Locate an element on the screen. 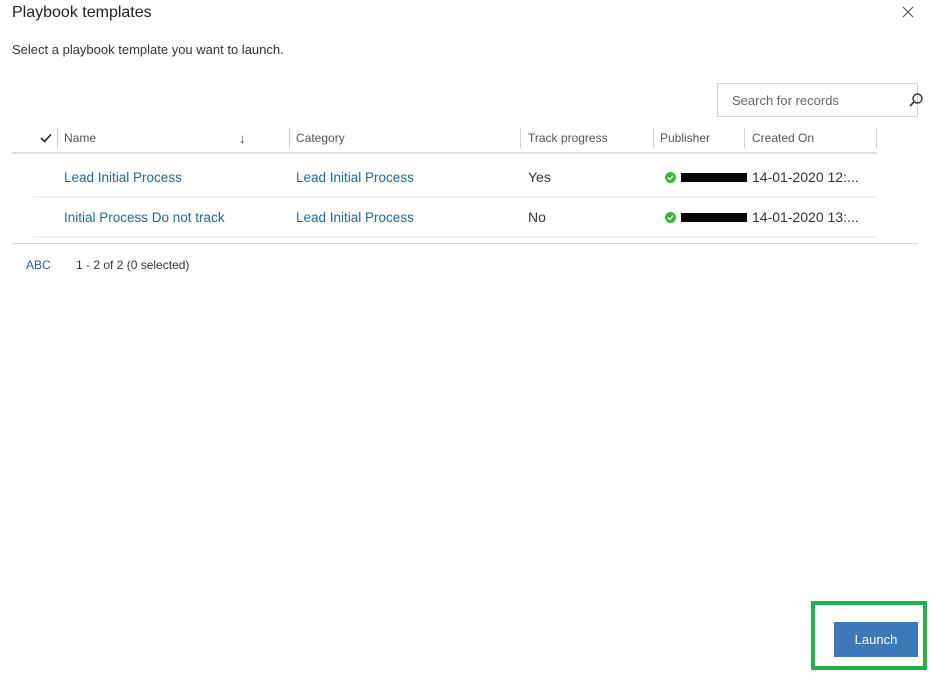 The image size is (931, 675). name-link: Lead Initial Process is located at coordinates (123, 177).